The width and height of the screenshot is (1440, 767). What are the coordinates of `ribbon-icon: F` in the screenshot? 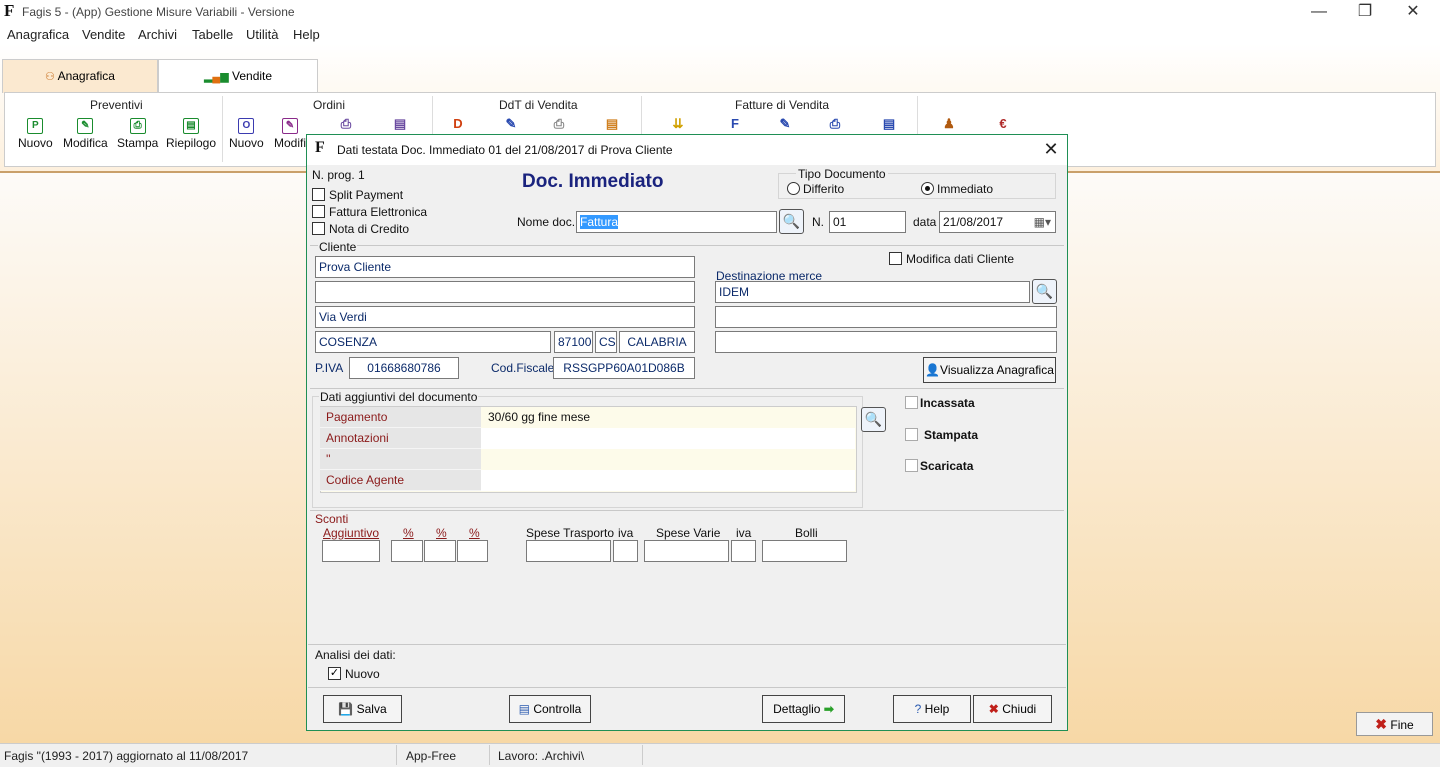 It's located at (735, 125).